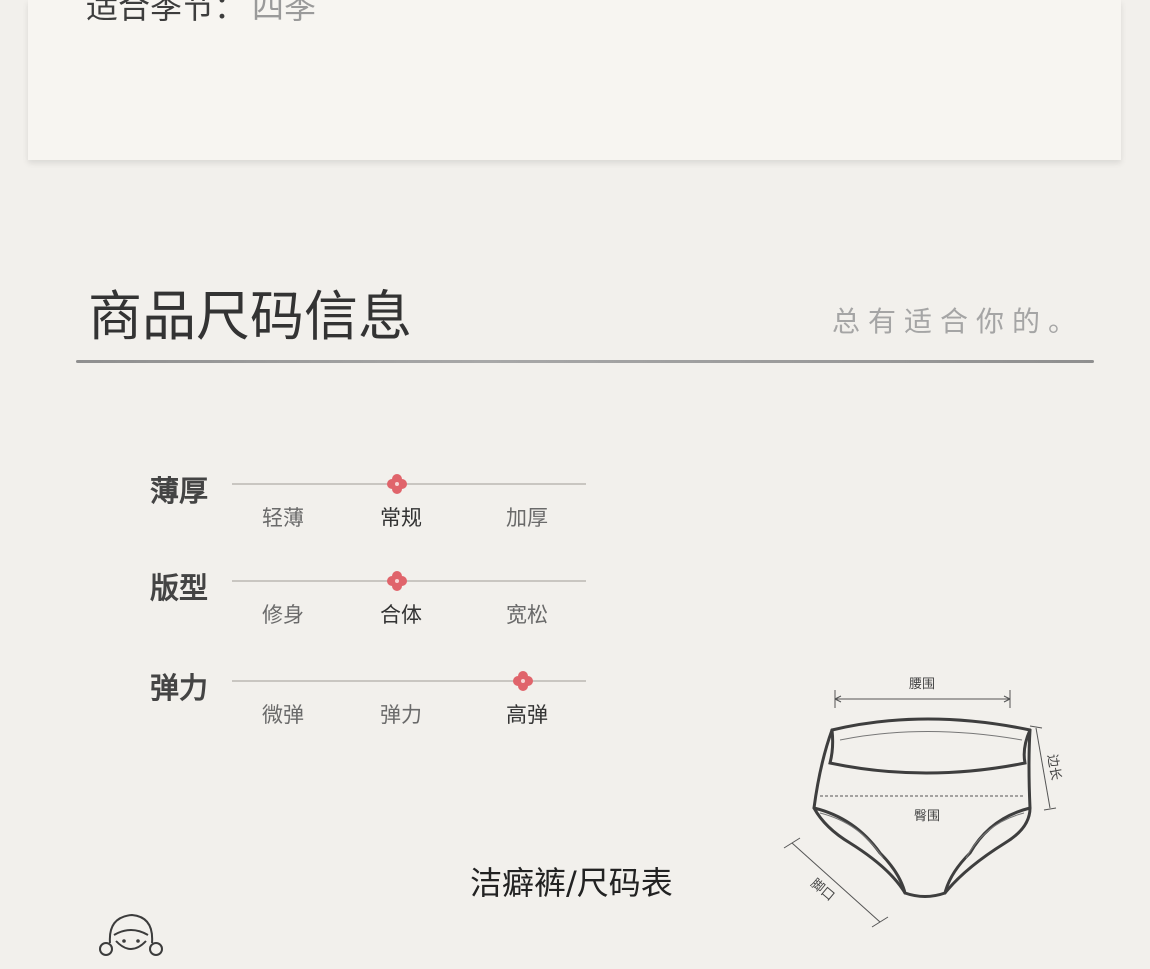 This screenshot has width=1150, height=969. What do you see at coordinates (310, 605) in the screenshot?
I see `attribute-row-fit: 版型 修身 合体 宽松` at bounding box center [310, 605].